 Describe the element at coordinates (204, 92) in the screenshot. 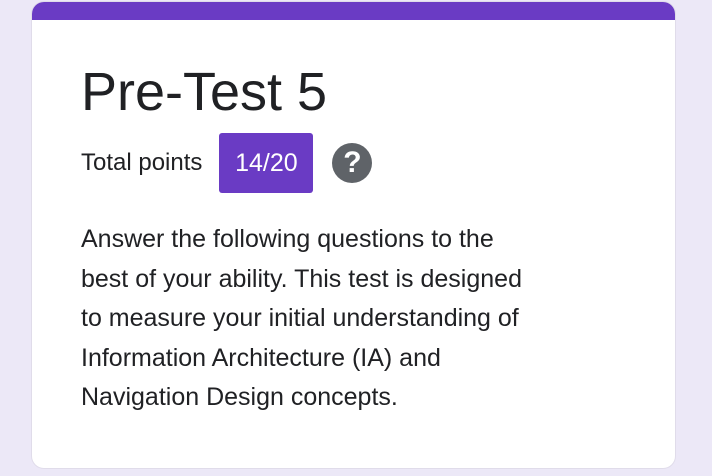

I see `form-title: Pre-Test 5` at that location.